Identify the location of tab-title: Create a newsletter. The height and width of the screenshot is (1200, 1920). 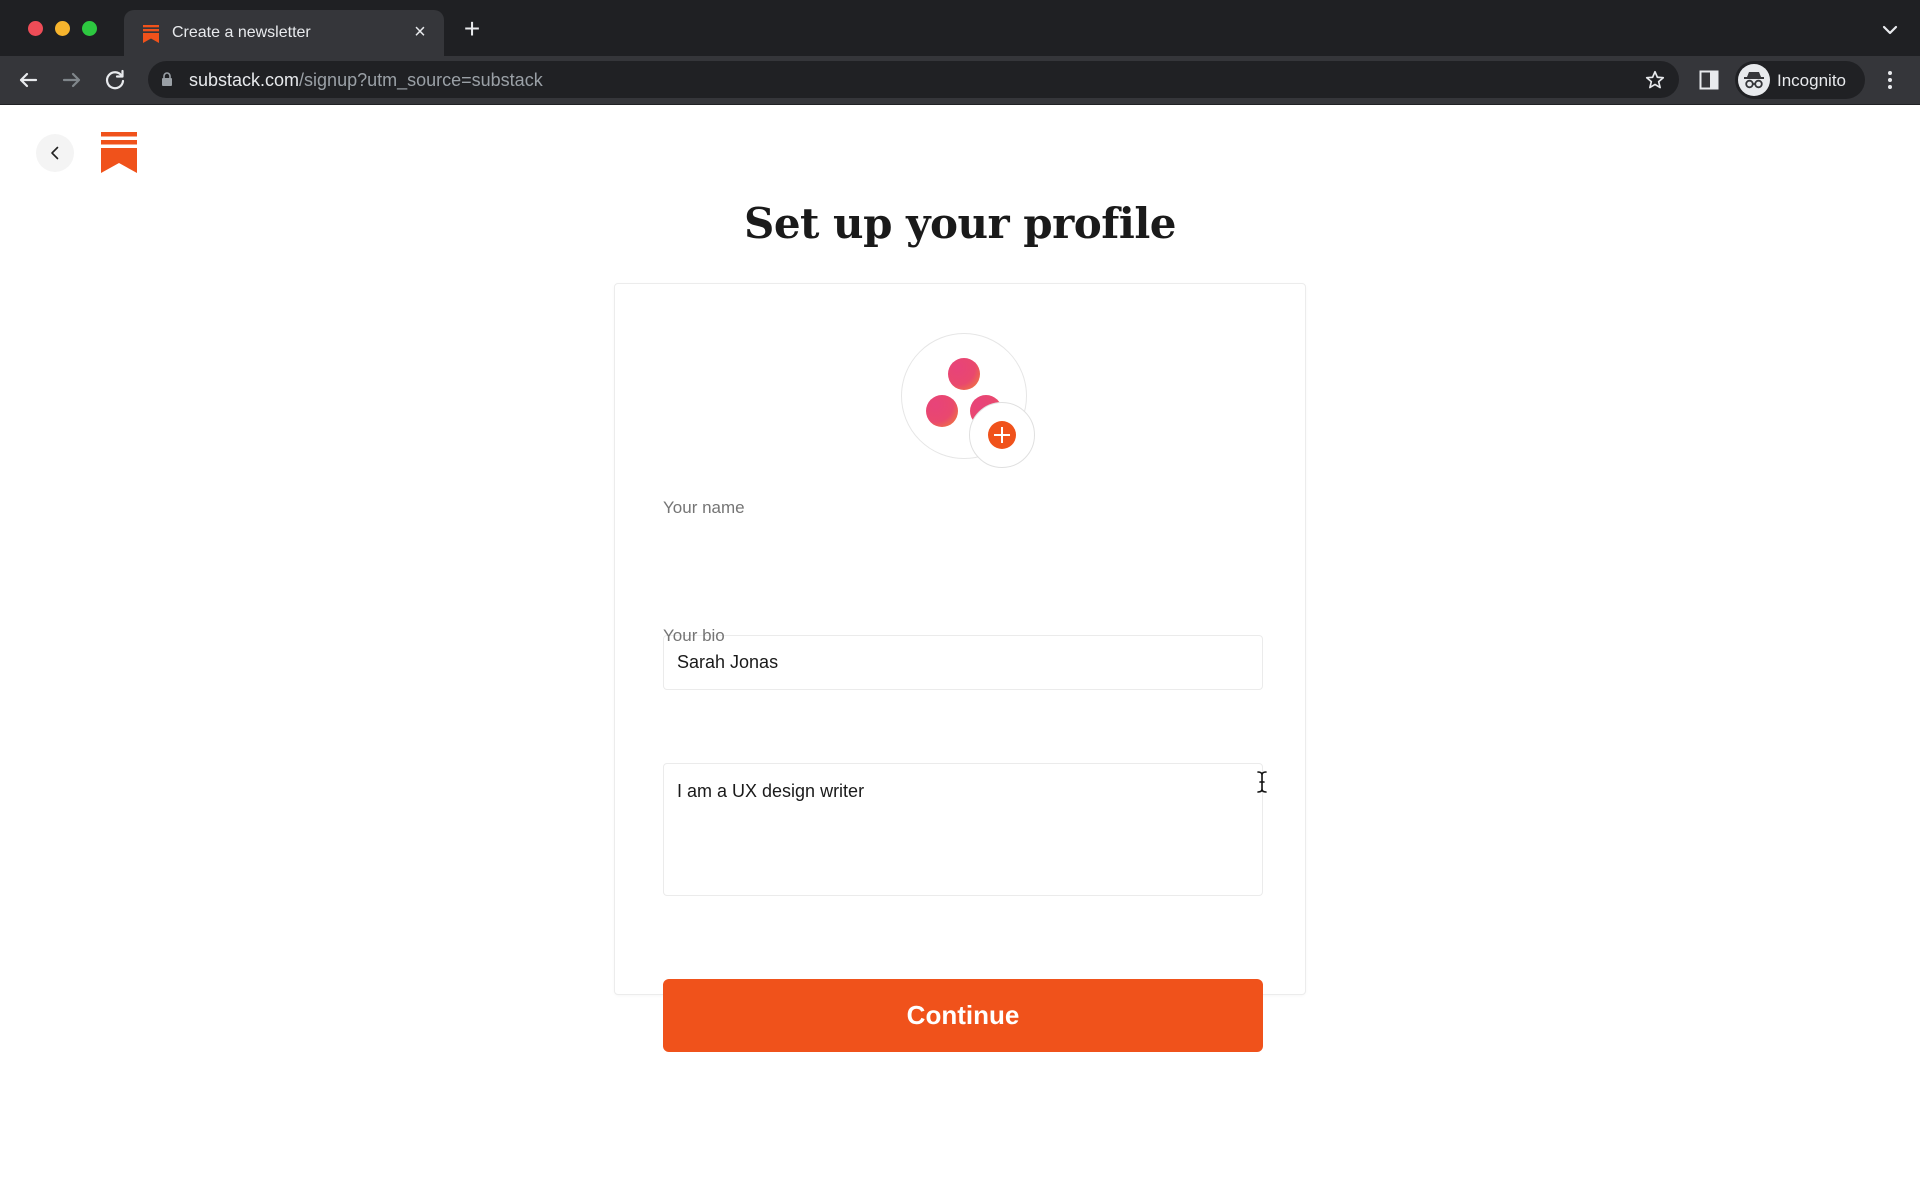
(241, 32).